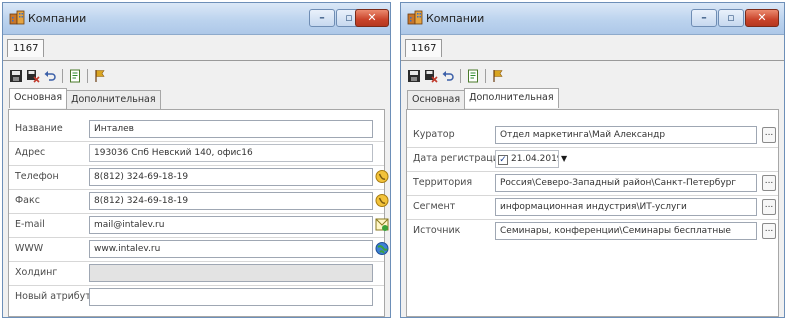  Describe the element at coordinates (231, 153) in the screenshot. I see `address-field: 193036 Спб Невский 140, офис16` at that location.